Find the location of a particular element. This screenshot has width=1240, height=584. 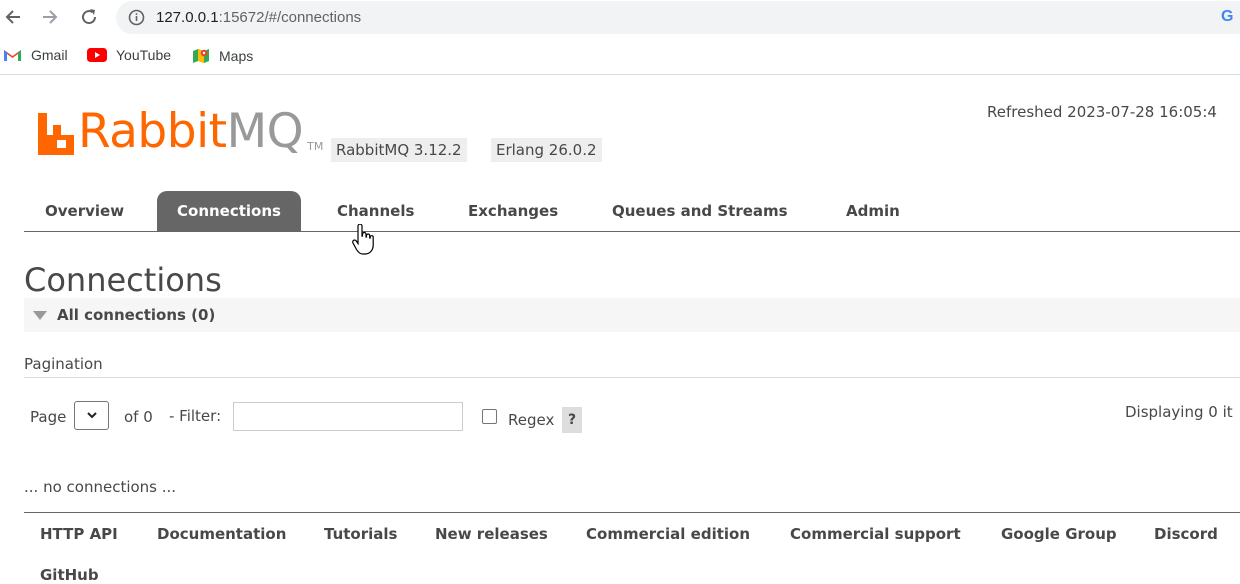

youtube-icon is located at coordinates (97, 55).